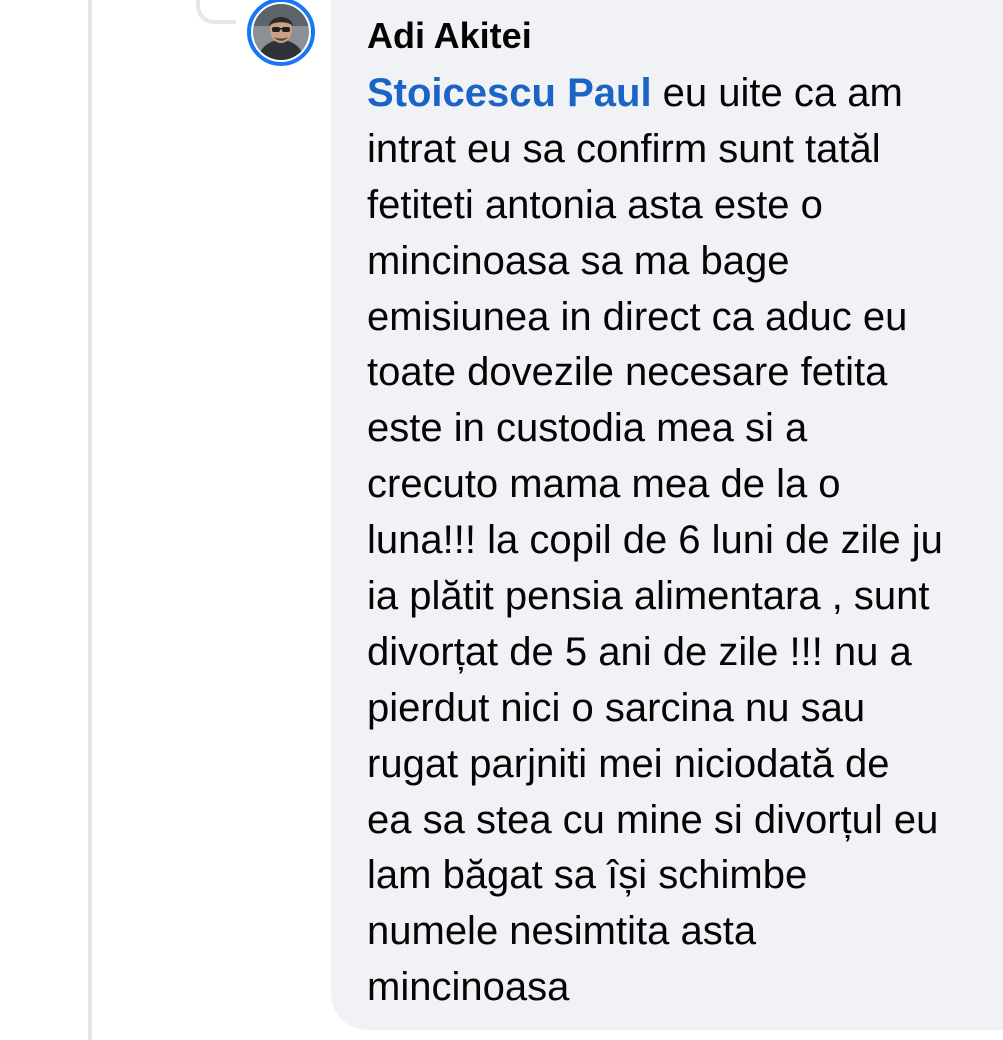 This screenshot has width=1003, height=1040. Describe the element at coordinates (578, 260) in the screenshot. I see `comment-line: mincinoasa sa ma bage` at that location.